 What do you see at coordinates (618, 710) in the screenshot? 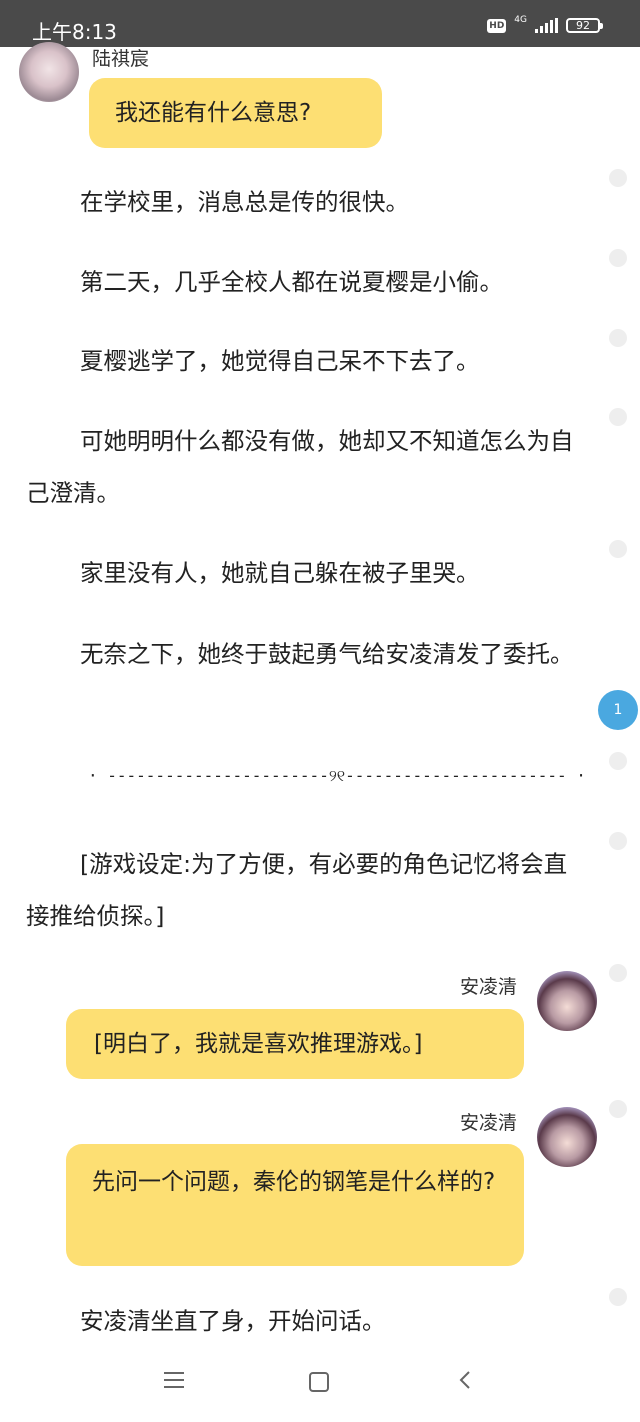
I see `comment-count-badge: 1` at bounding box center [618, 710].